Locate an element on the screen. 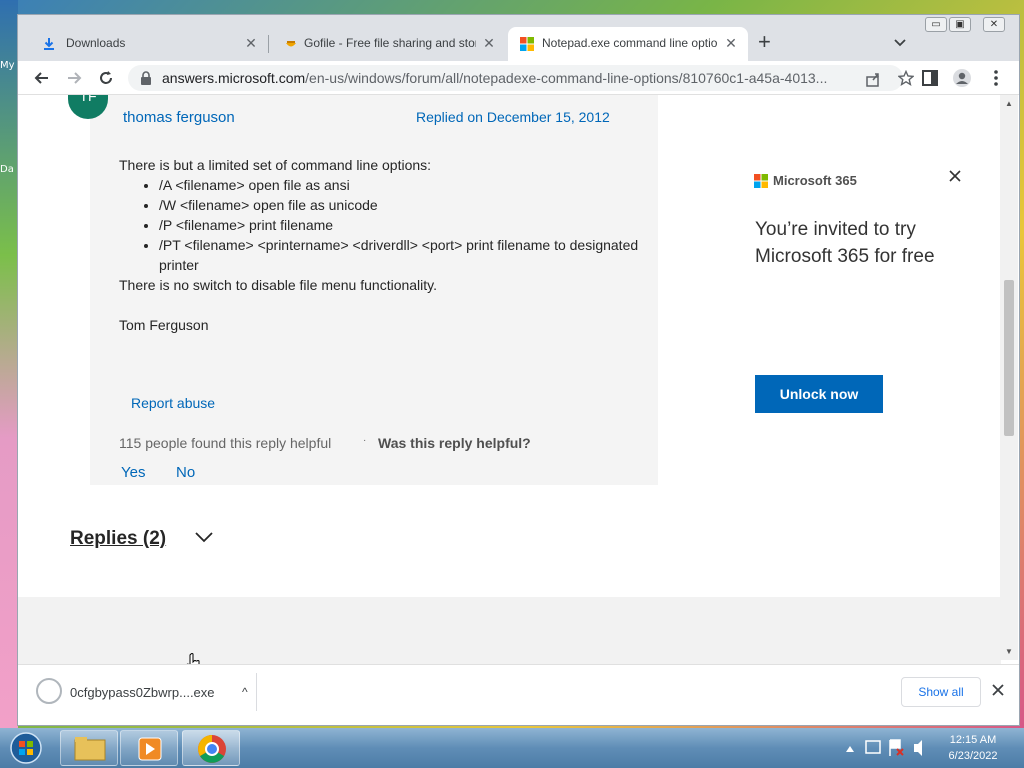 The height and width of the screenshot is (768, 1024). avatar: TF is located at coordinates (88, 107).